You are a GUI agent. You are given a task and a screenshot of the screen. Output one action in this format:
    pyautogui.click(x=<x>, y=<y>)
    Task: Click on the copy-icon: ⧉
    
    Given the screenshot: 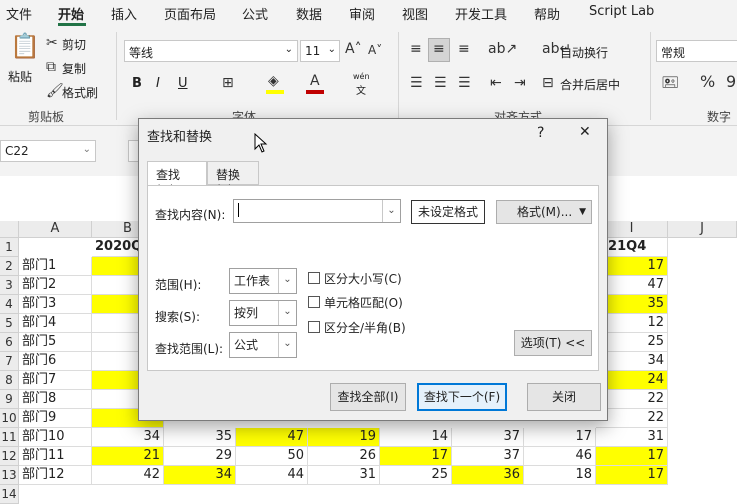 What is the action you would take?
    pyautogui.click(x=51, y=67)
    